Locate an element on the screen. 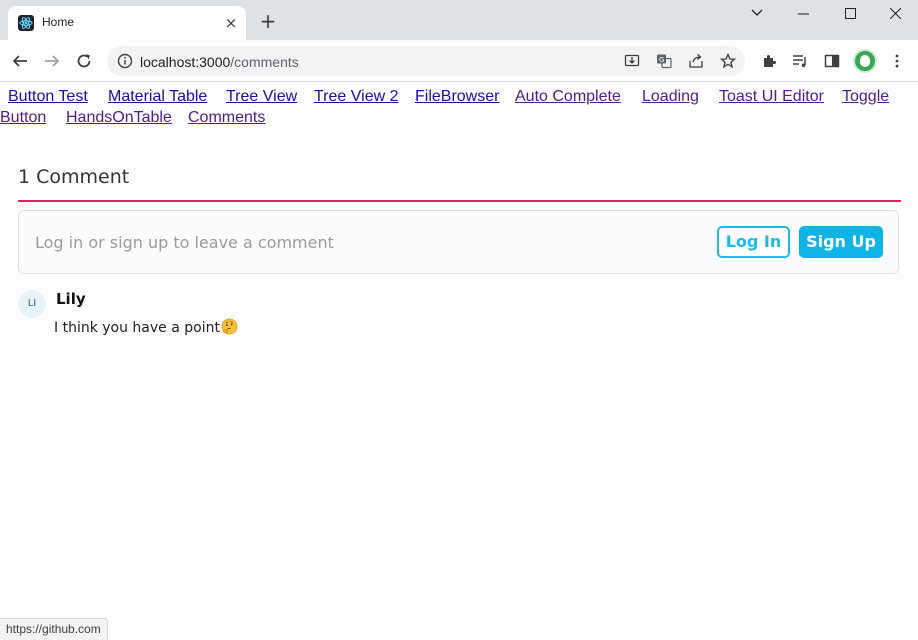  nav-link-button-test: Button Test is located at coordinates (48, 96).